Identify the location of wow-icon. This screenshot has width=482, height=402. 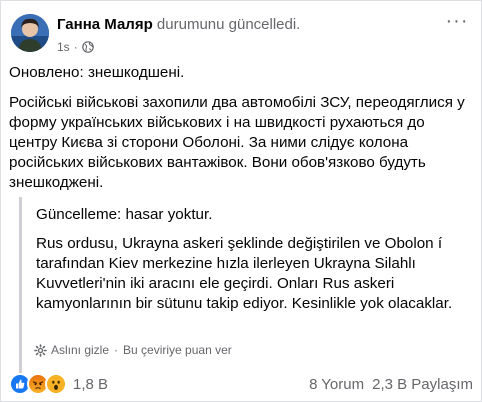
(56, 384).